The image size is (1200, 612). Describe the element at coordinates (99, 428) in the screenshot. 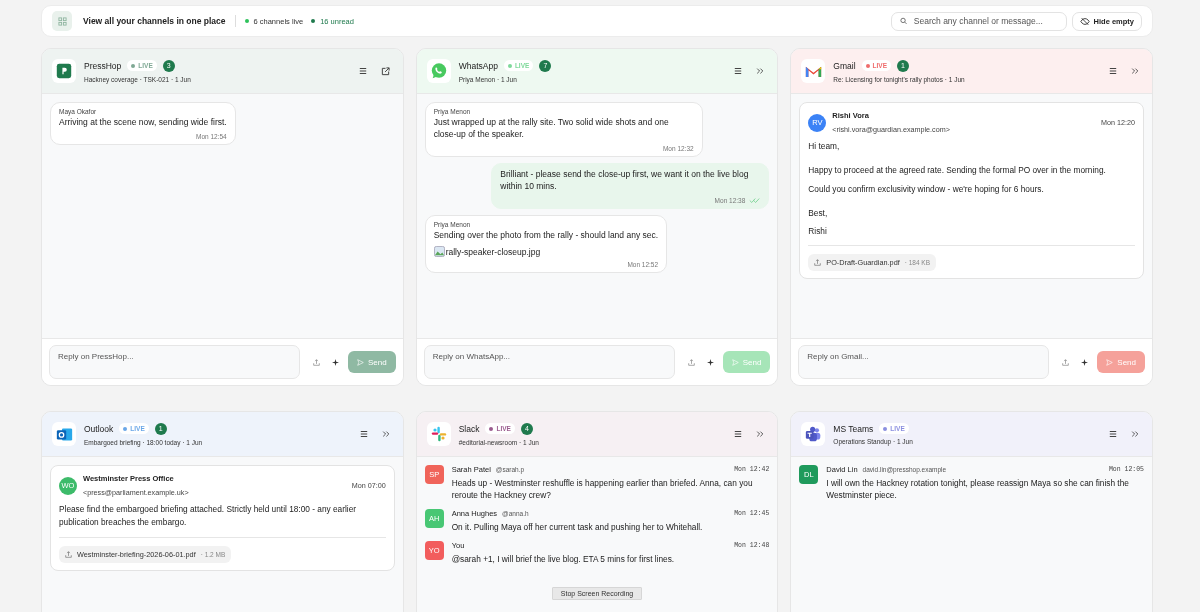

I see `channel-name: Outlook` at that location.